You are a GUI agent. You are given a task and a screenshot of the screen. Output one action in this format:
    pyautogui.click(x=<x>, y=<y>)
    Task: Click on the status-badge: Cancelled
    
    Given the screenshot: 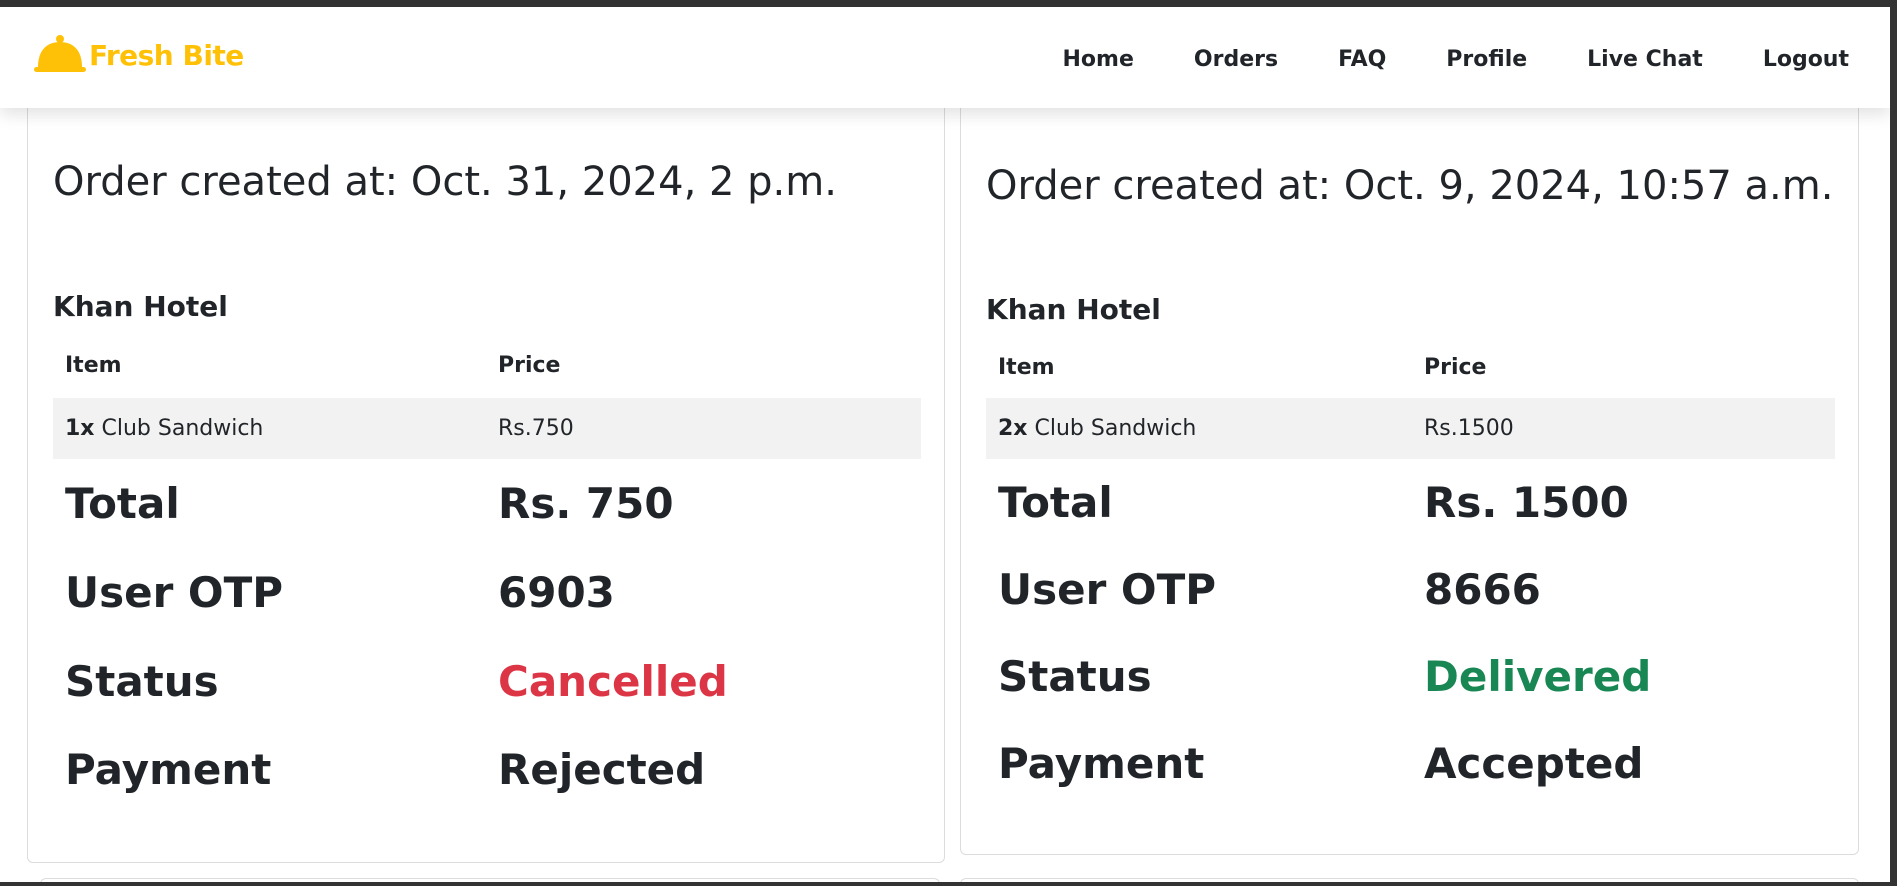 What is the action you would take?
    pyautogui.click(x=613, y=681)
    